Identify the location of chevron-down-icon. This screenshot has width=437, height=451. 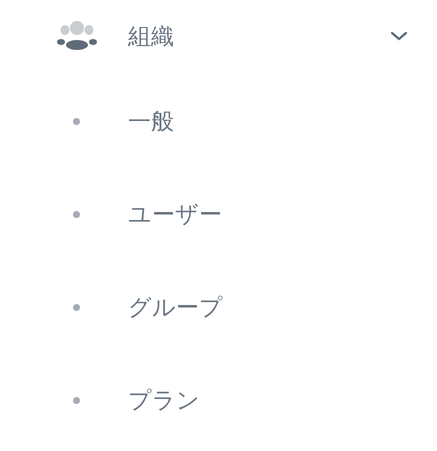
(399, 36).